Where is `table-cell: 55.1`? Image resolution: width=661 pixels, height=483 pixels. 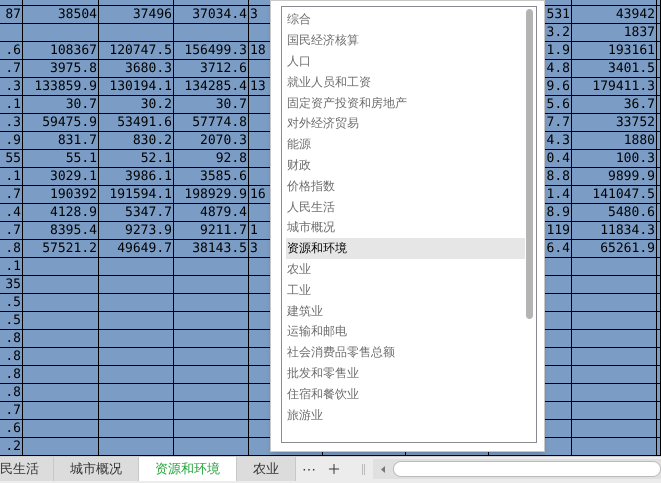 table-cell: 55.1 is located at coordinates (61, 159).